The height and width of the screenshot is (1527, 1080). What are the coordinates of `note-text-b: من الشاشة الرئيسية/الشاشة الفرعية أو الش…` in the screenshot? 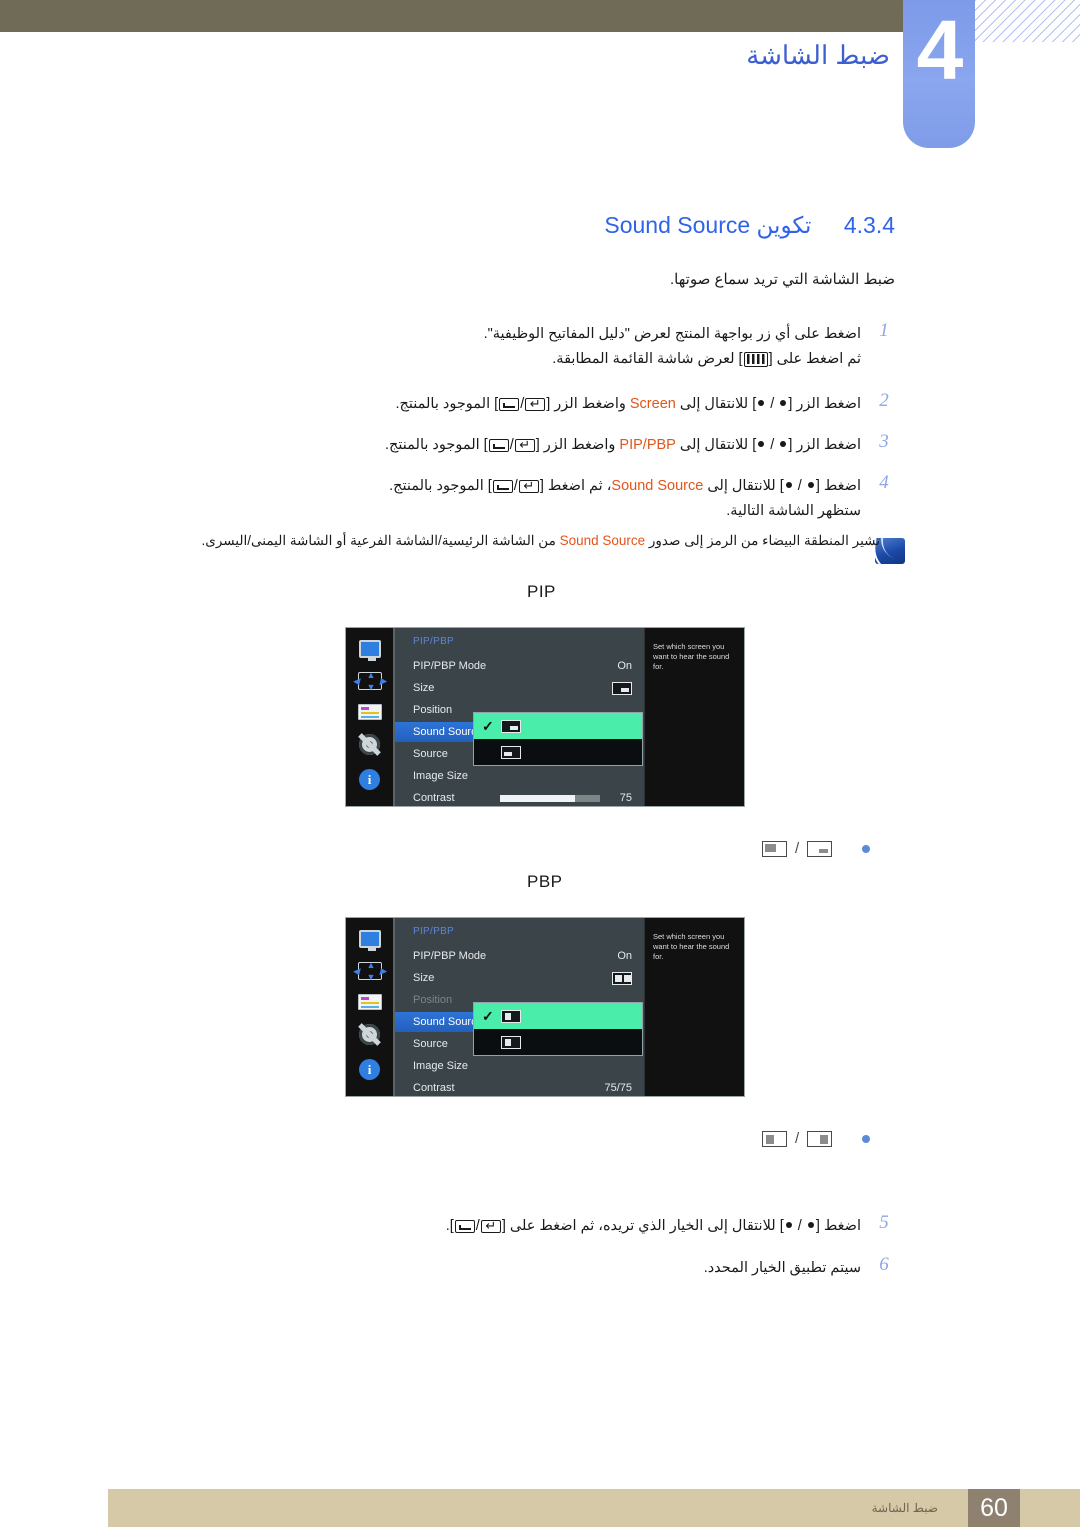 It's located at (380, 540).